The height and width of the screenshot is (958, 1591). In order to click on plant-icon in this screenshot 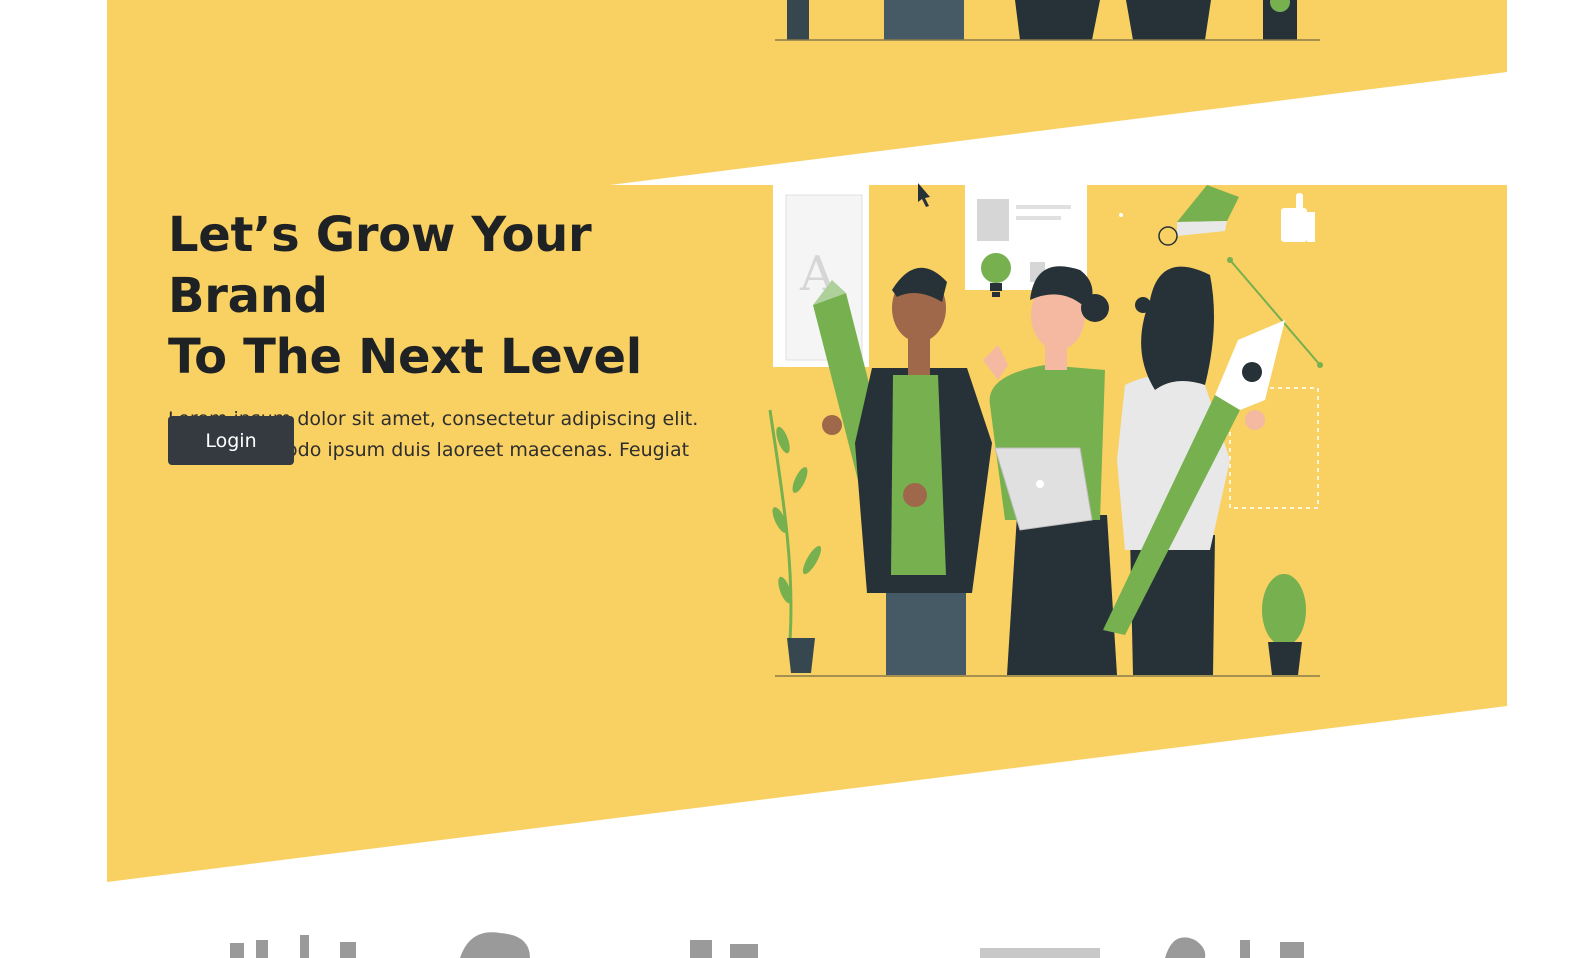, I will do `click(795, 541)`.